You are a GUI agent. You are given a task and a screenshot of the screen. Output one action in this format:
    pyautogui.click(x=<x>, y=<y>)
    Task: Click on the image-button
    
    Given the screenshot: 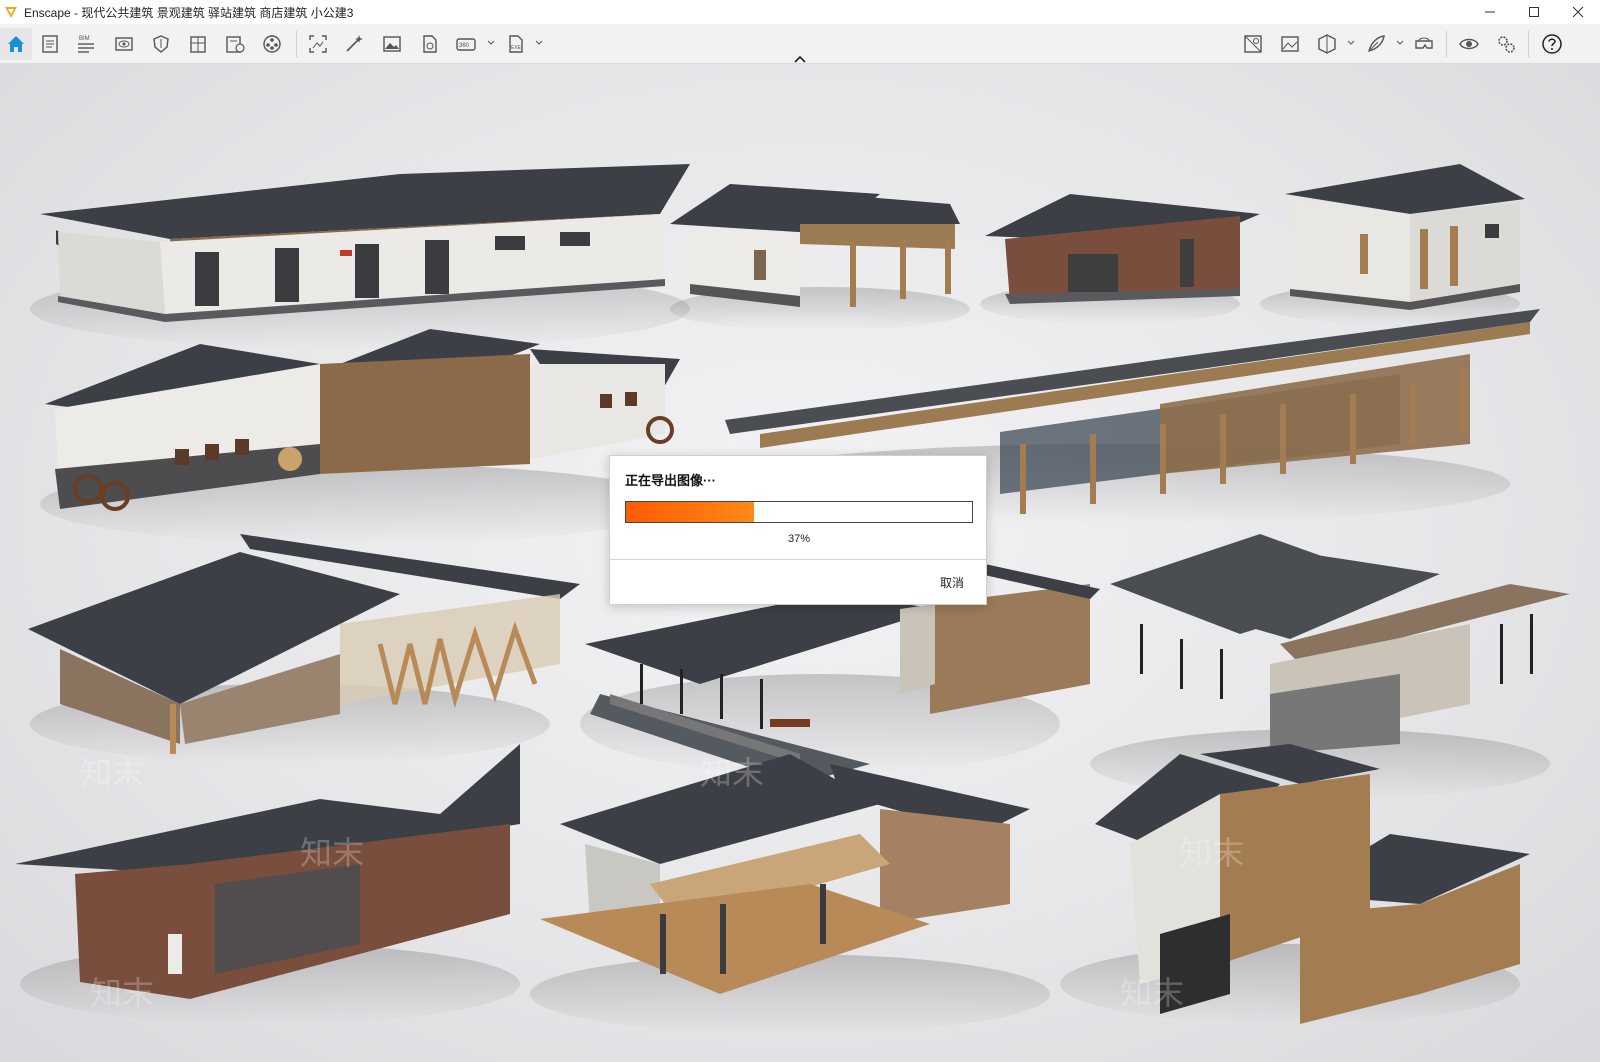 What is the action you would take?
    pyautogui.click(x=392, y=44)
    